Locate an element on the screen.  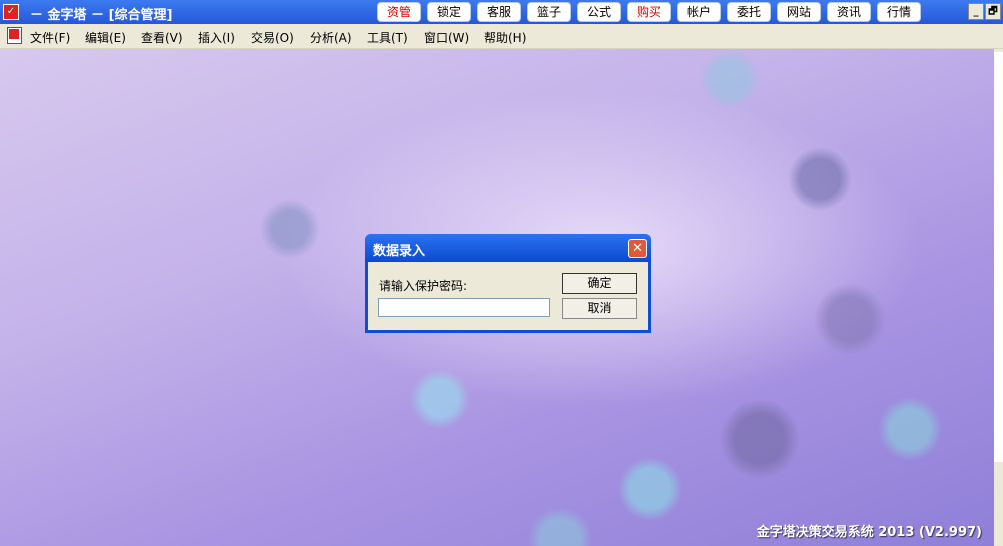
menu-item: 查看(V) is located at coordinates (162, 37).